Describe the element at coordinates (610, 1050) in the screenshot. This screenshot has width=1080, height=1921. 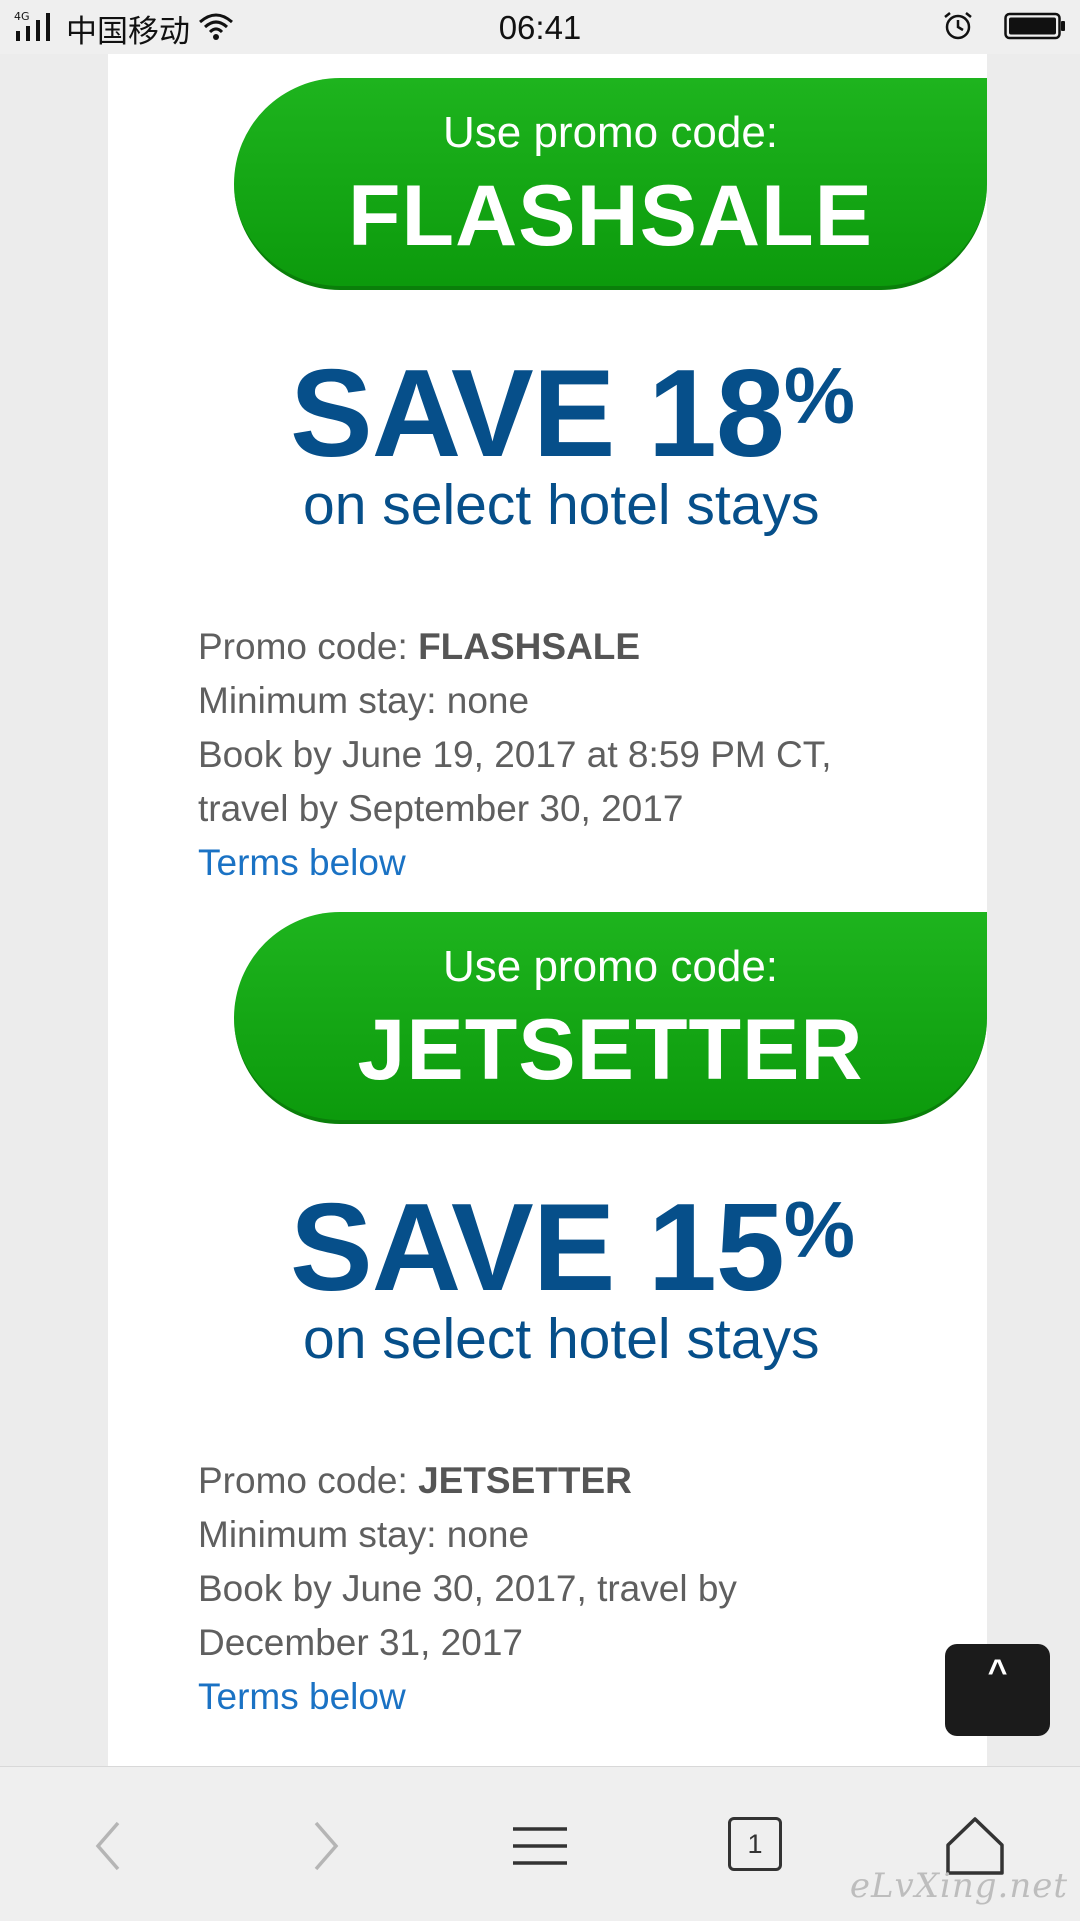
I see `promo-banner-code: JETSETTER` at that location.